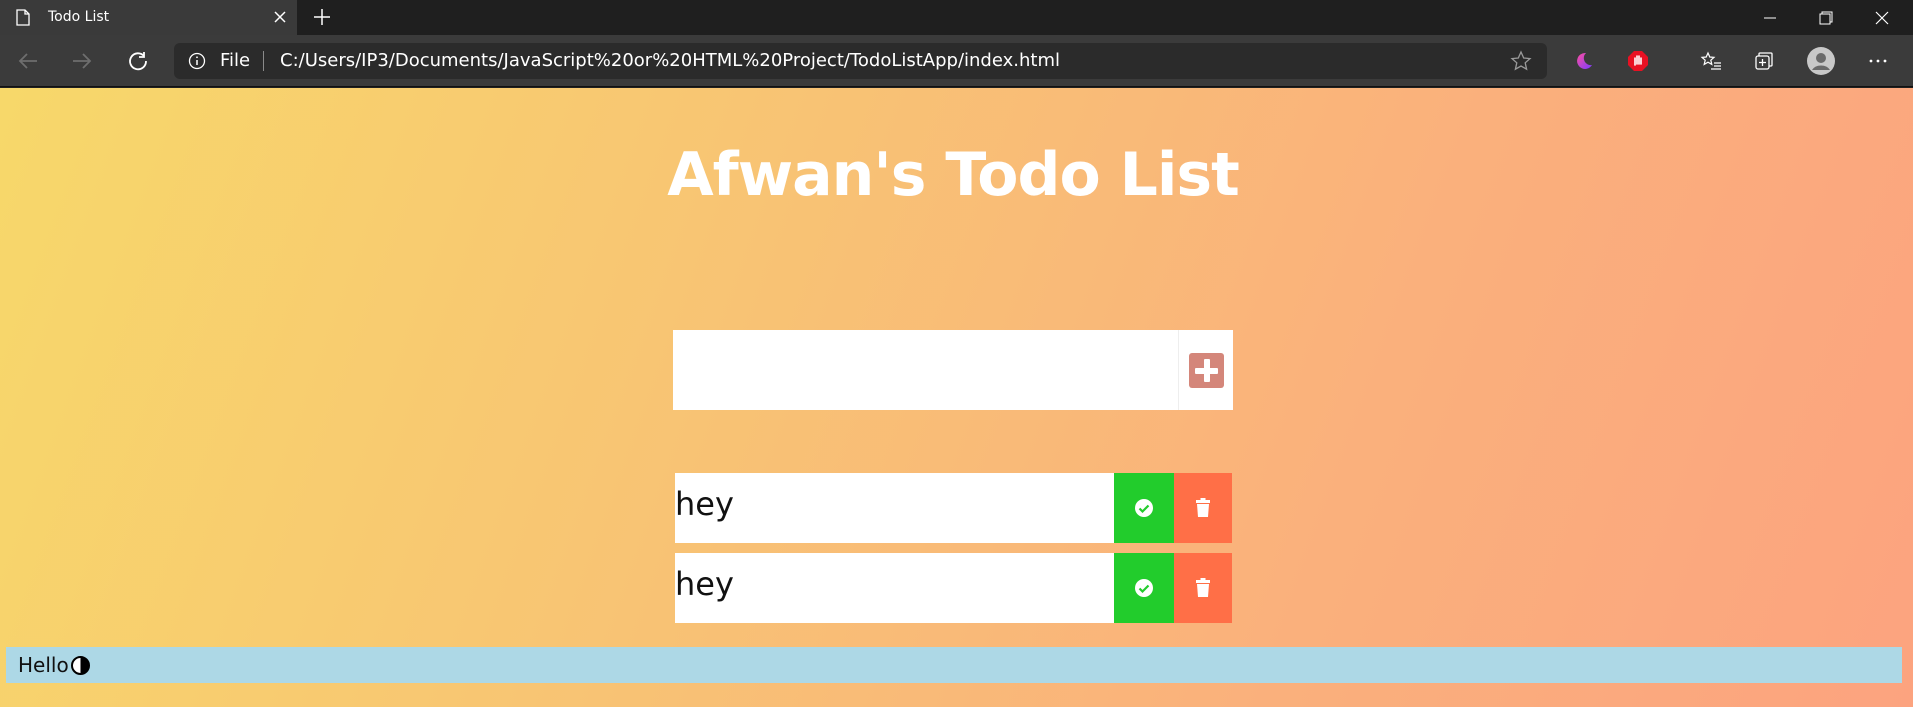  I want to click on forward-button, so click(82, 61).